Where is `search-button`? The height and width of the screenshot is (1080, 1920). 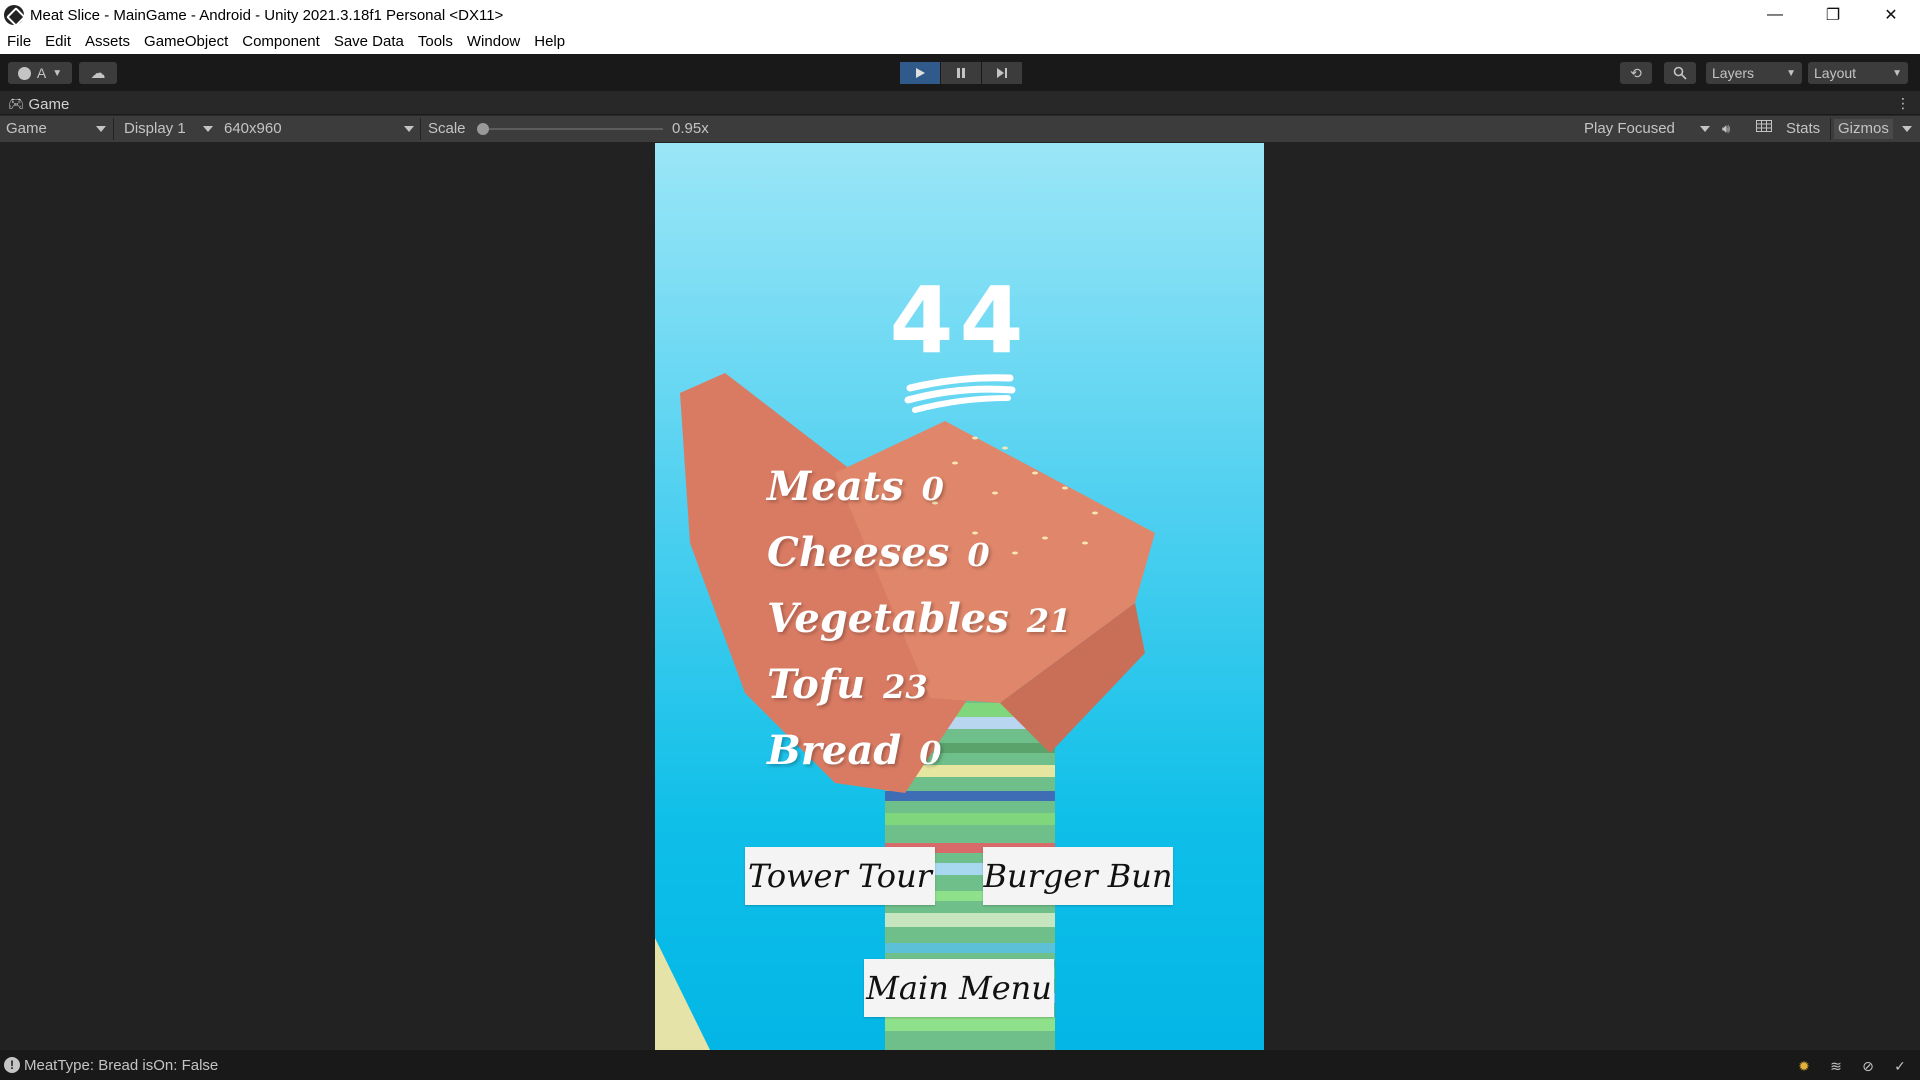 search-button is located at coordinates (1680, 73).